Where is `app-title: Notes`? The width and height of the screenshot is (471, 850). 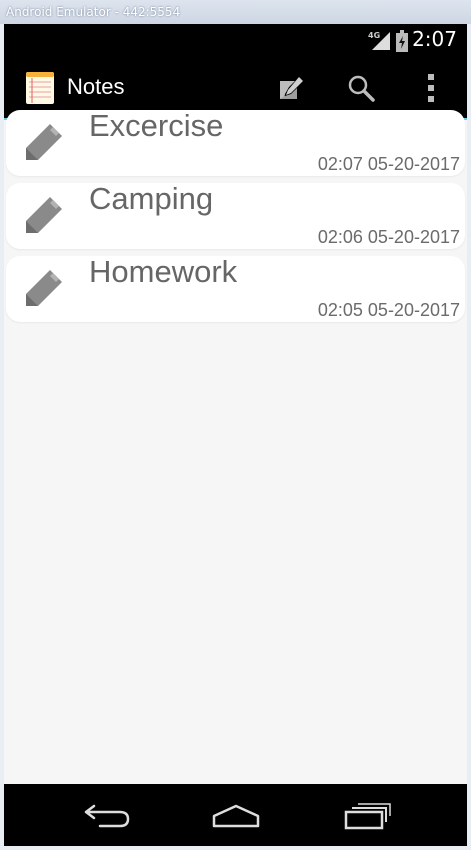 app-title: Notes is located at coordinates (96, 86).